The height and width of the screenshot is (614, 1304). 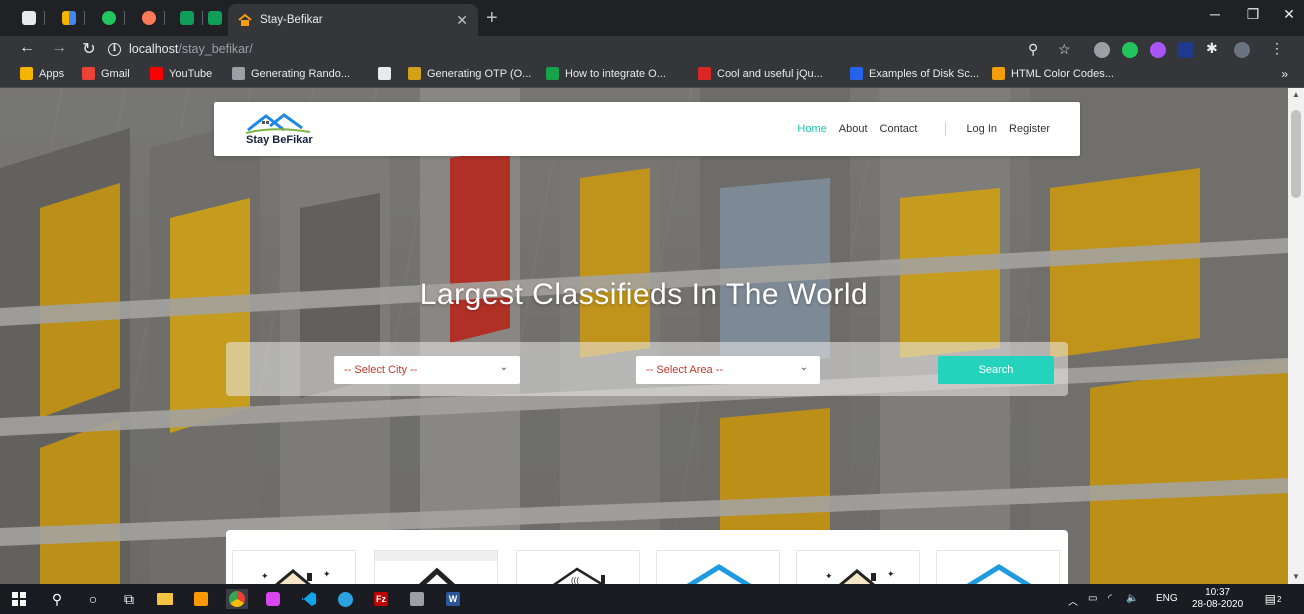 I want to click on forward-arrow-icon: →, so click(x=59, y=48).